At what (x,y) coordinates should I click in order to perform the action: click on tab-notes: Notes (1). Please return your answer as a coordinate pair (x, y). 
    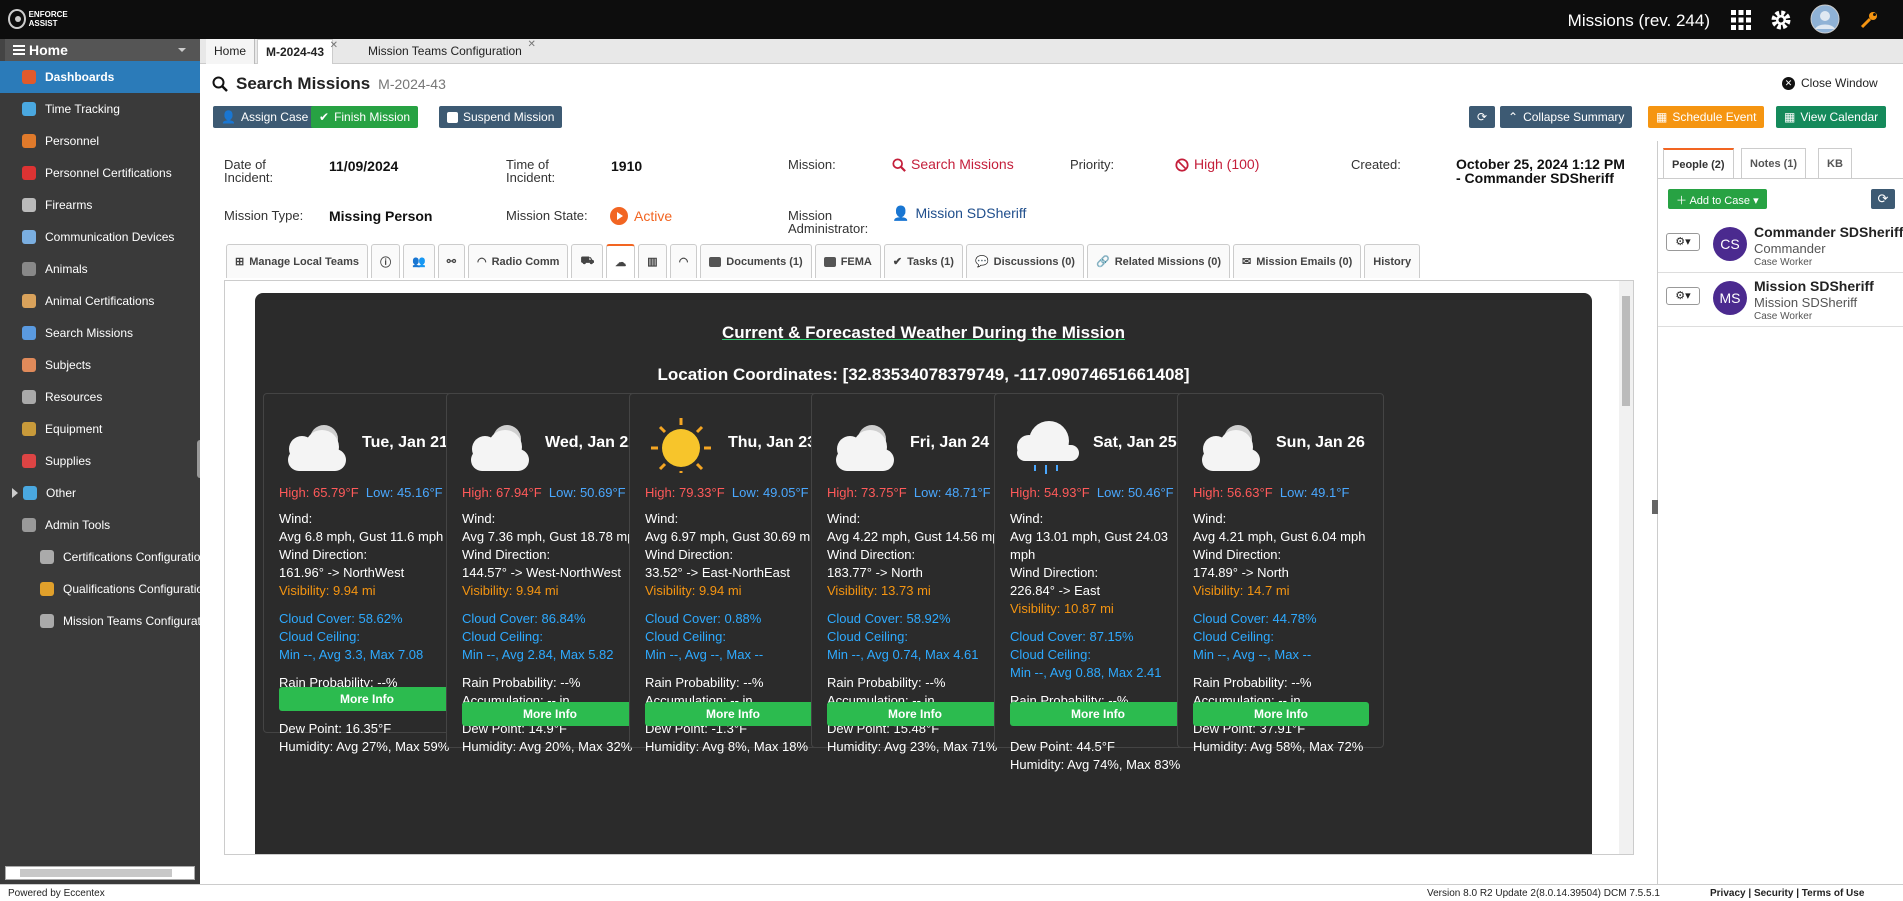
    Looking at the image, I should click on (1774, 163).